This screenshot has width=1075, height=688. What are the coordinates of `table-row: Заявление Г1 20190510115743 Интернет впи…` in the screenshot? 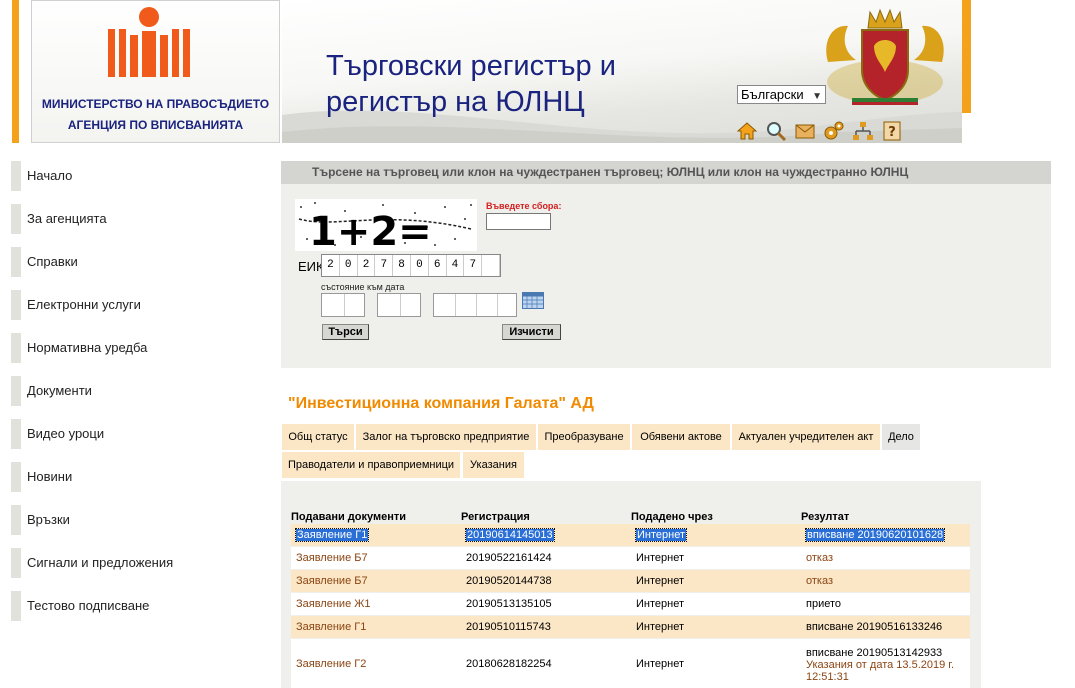 It's located at (630, 627).